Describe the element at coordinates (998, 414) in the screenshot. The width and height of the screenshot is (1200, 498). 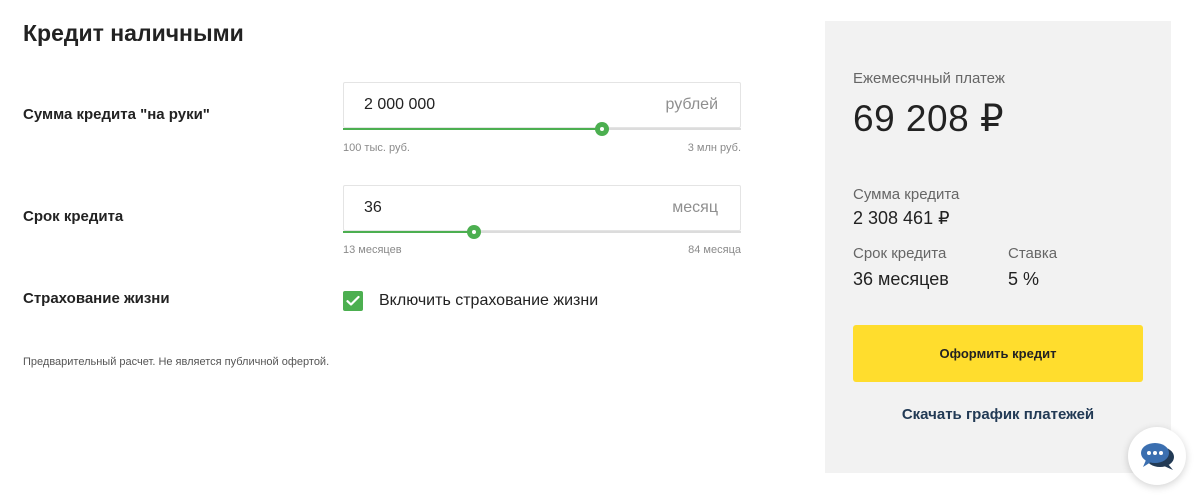
I see `download-schedule-link: Скачать график платежей` at that location.